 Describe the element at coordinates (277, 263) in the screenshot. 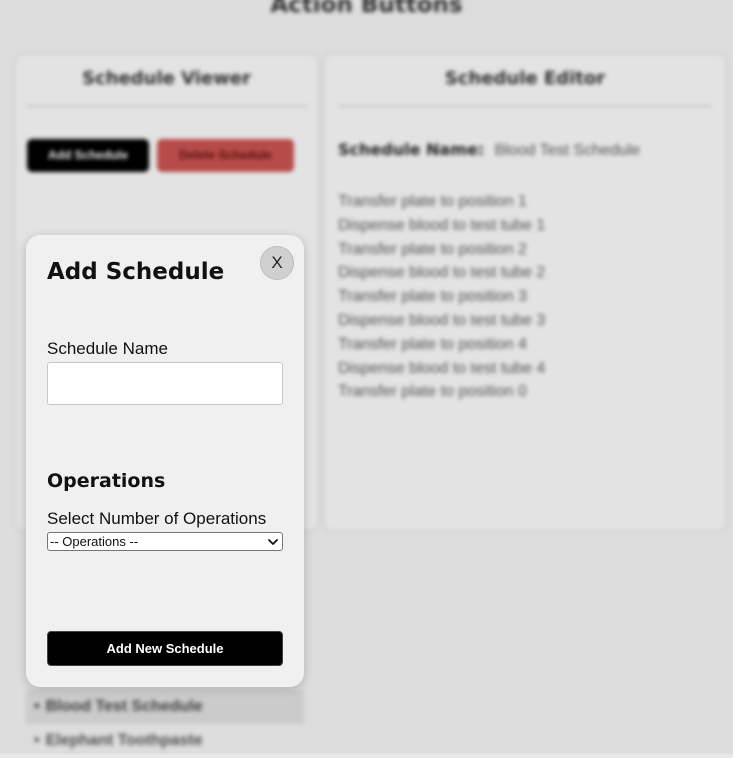

I see `close-button: X` at that location.